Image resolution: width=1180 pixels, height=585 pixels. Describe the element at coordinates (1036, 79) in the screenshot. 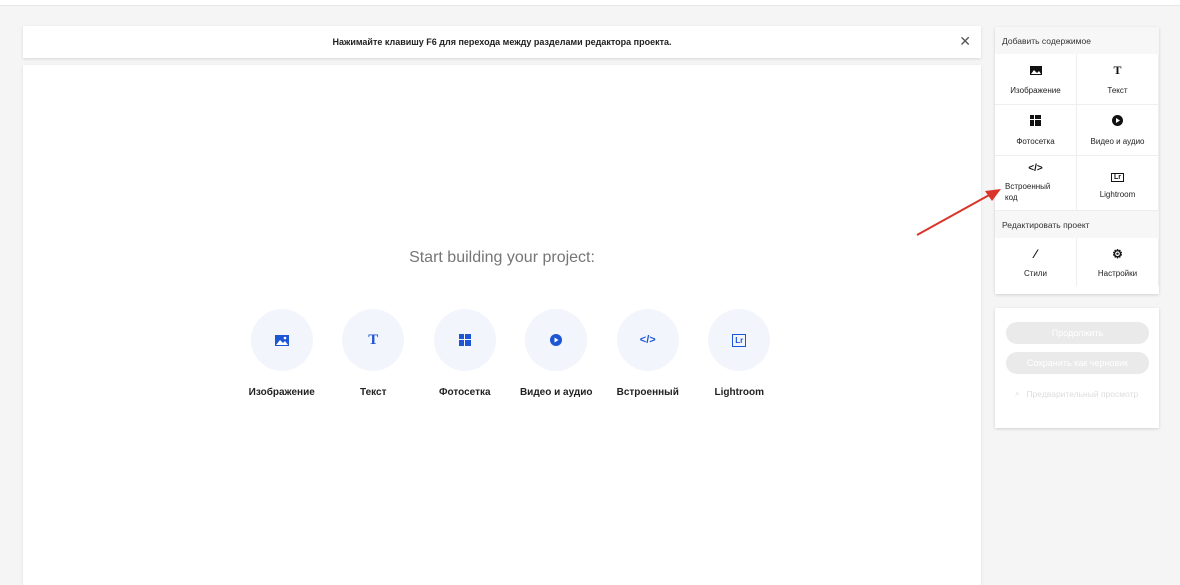

I see `add-image: Изображение` at that location.